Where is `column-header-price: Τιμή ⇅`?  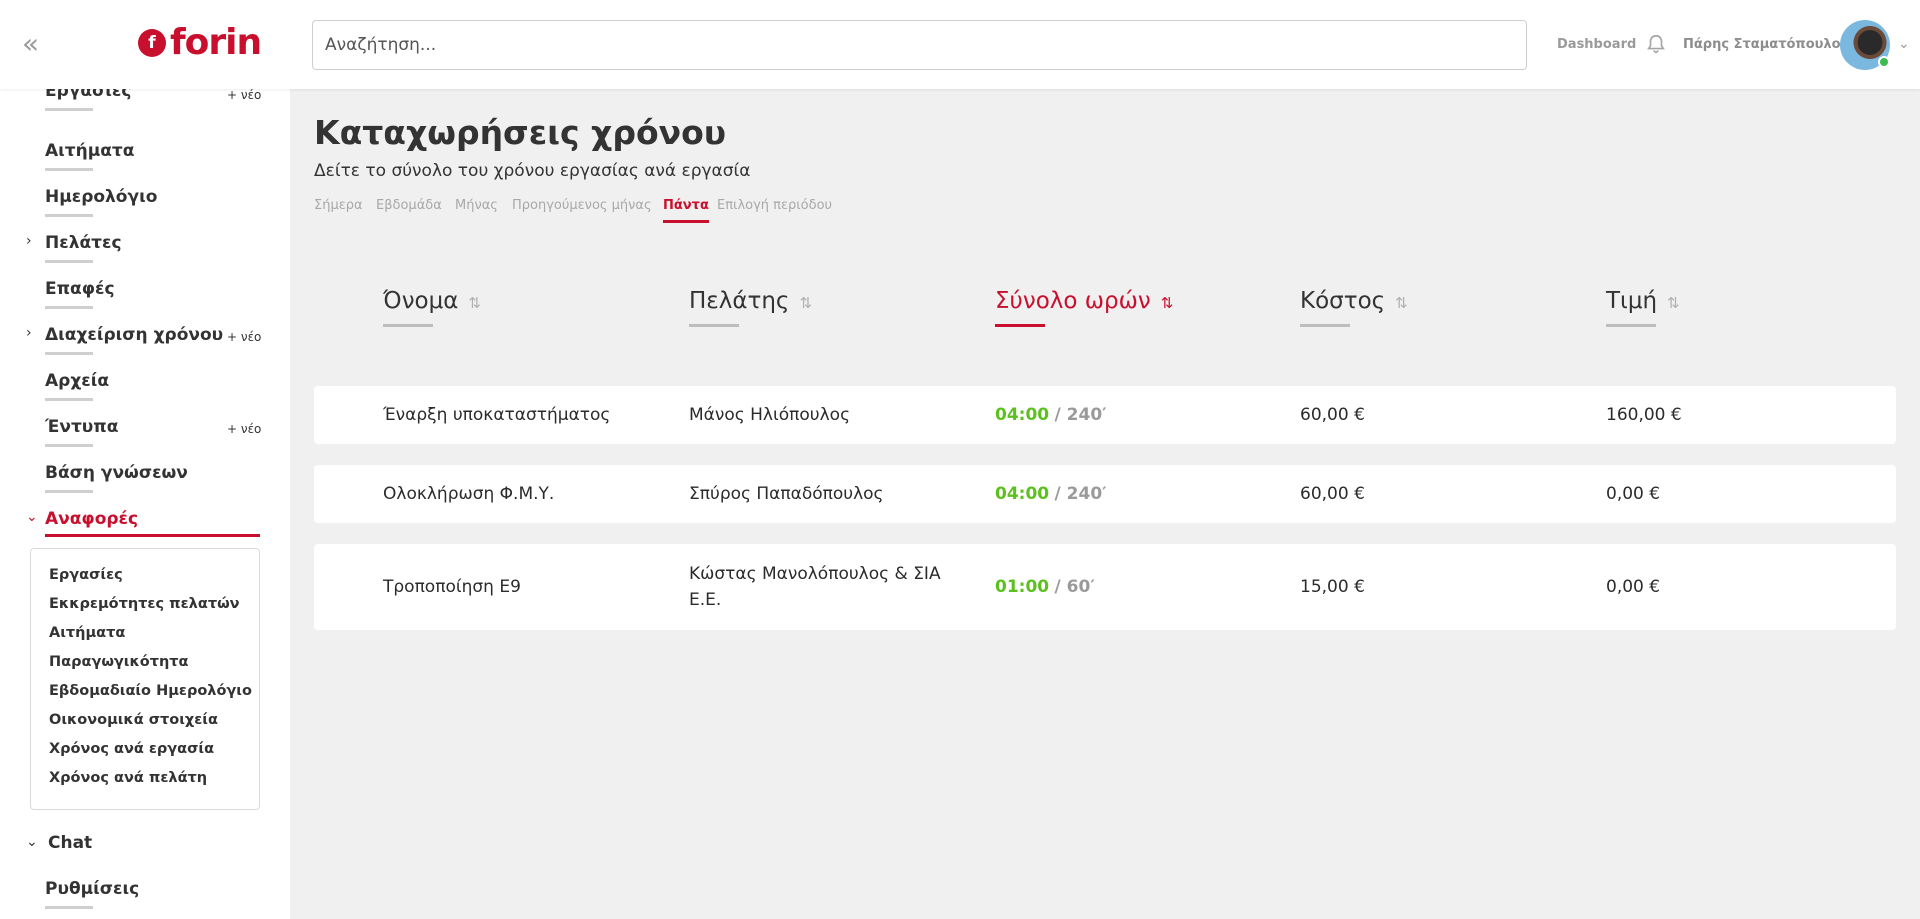
column-header-price: Τιμή ⇅ is located at coordinates (1643, 307).